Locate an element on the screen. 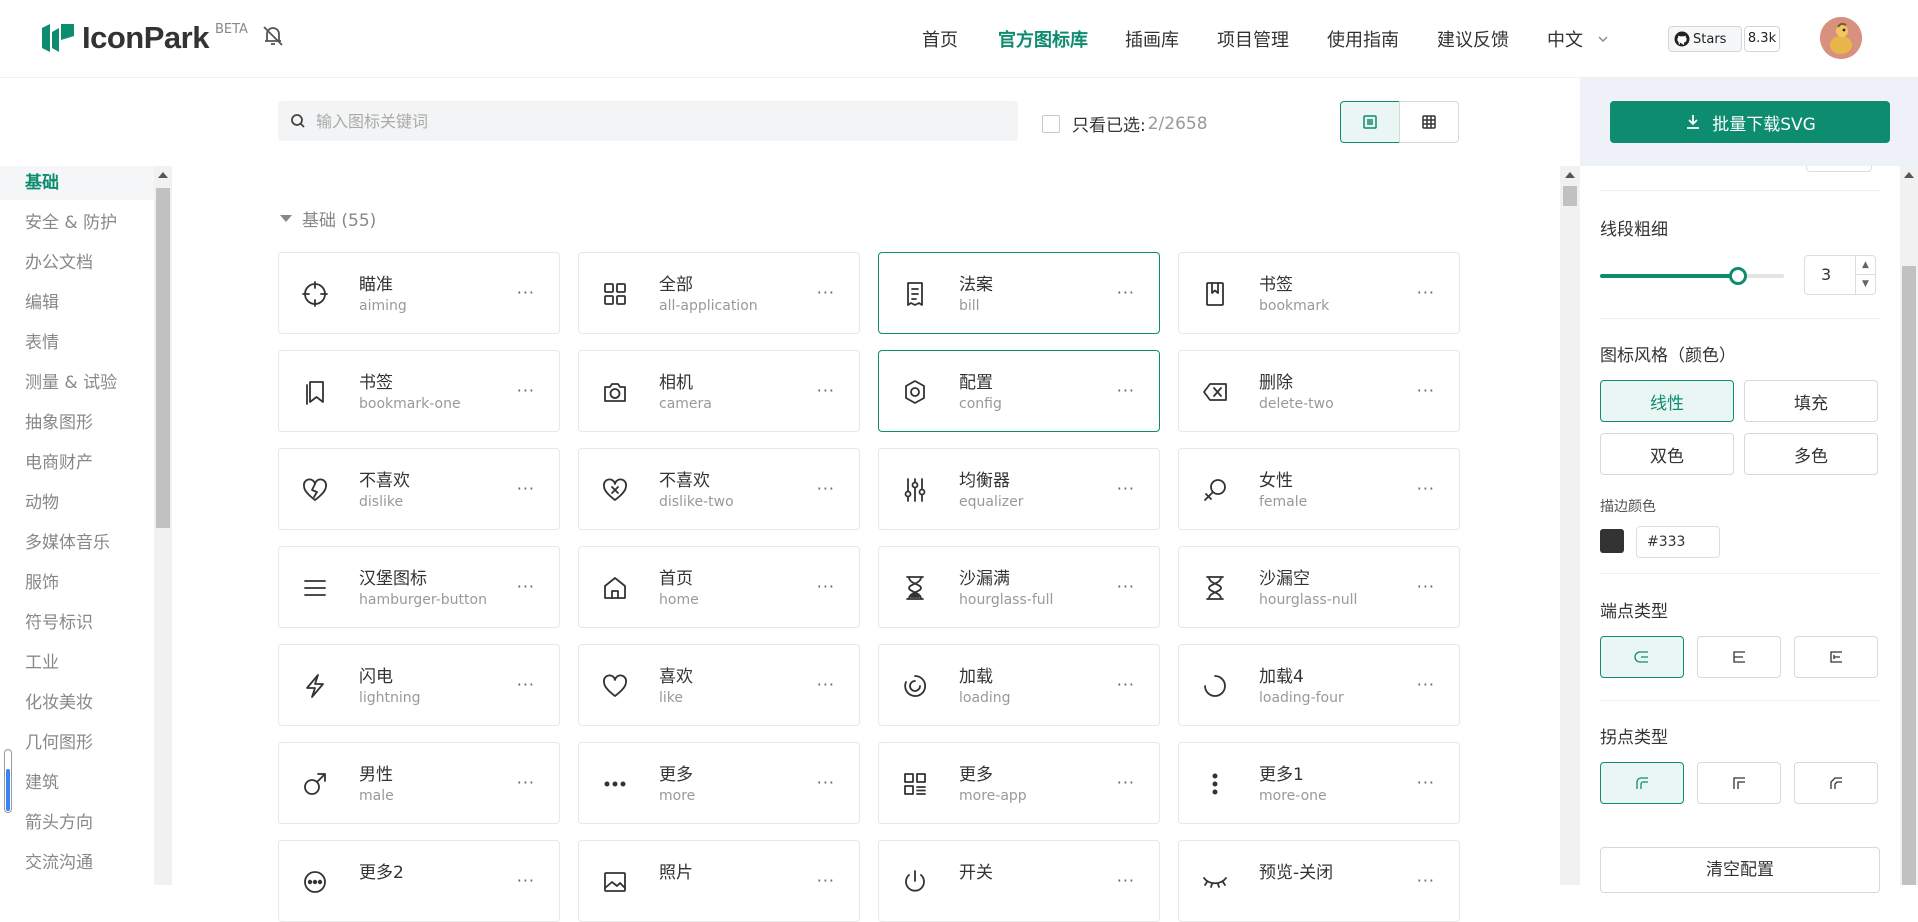  stroke-width-slider is located at coordinates (1692, 276).